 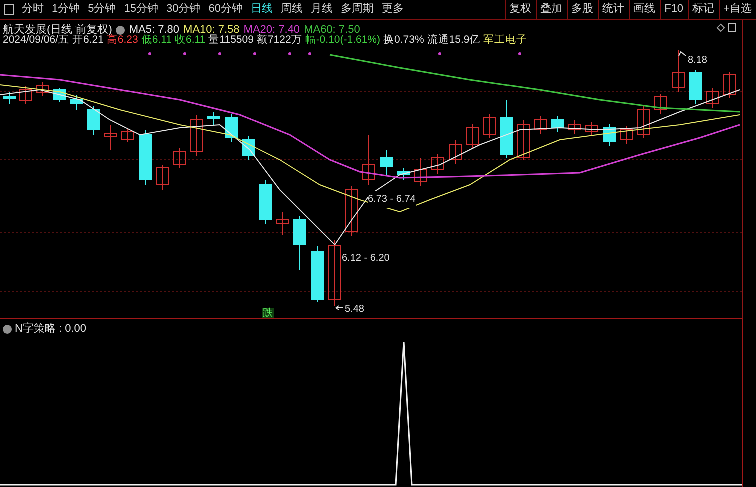 I want to click on ma-value: MA60: 7.50, so click(x=332, y=29).